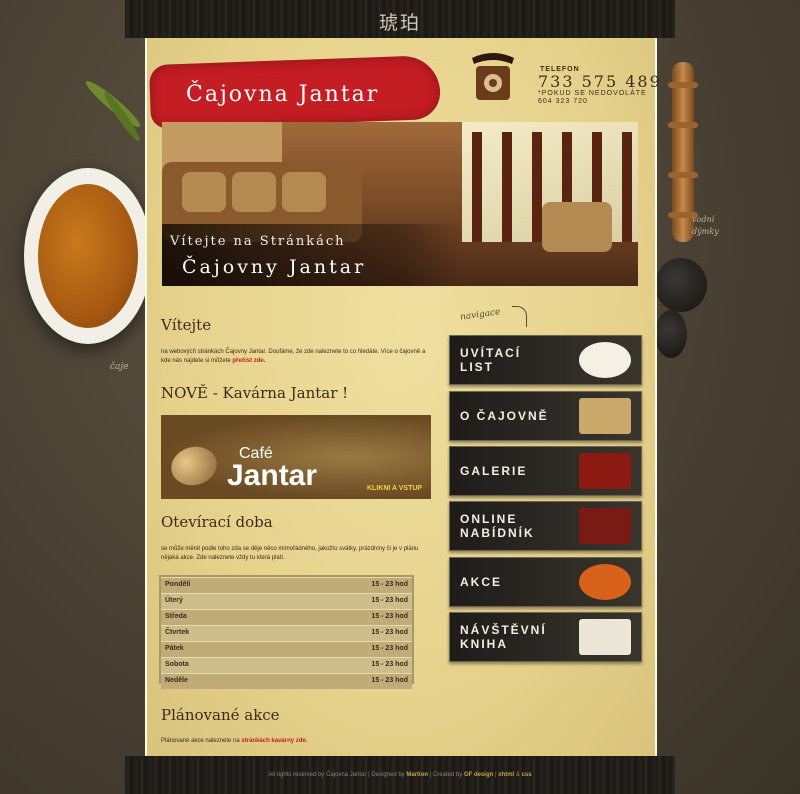  I want to click on cafe-jantar-ad: Café Jantar KLIKNI A VSTUP, so click(296, 457).